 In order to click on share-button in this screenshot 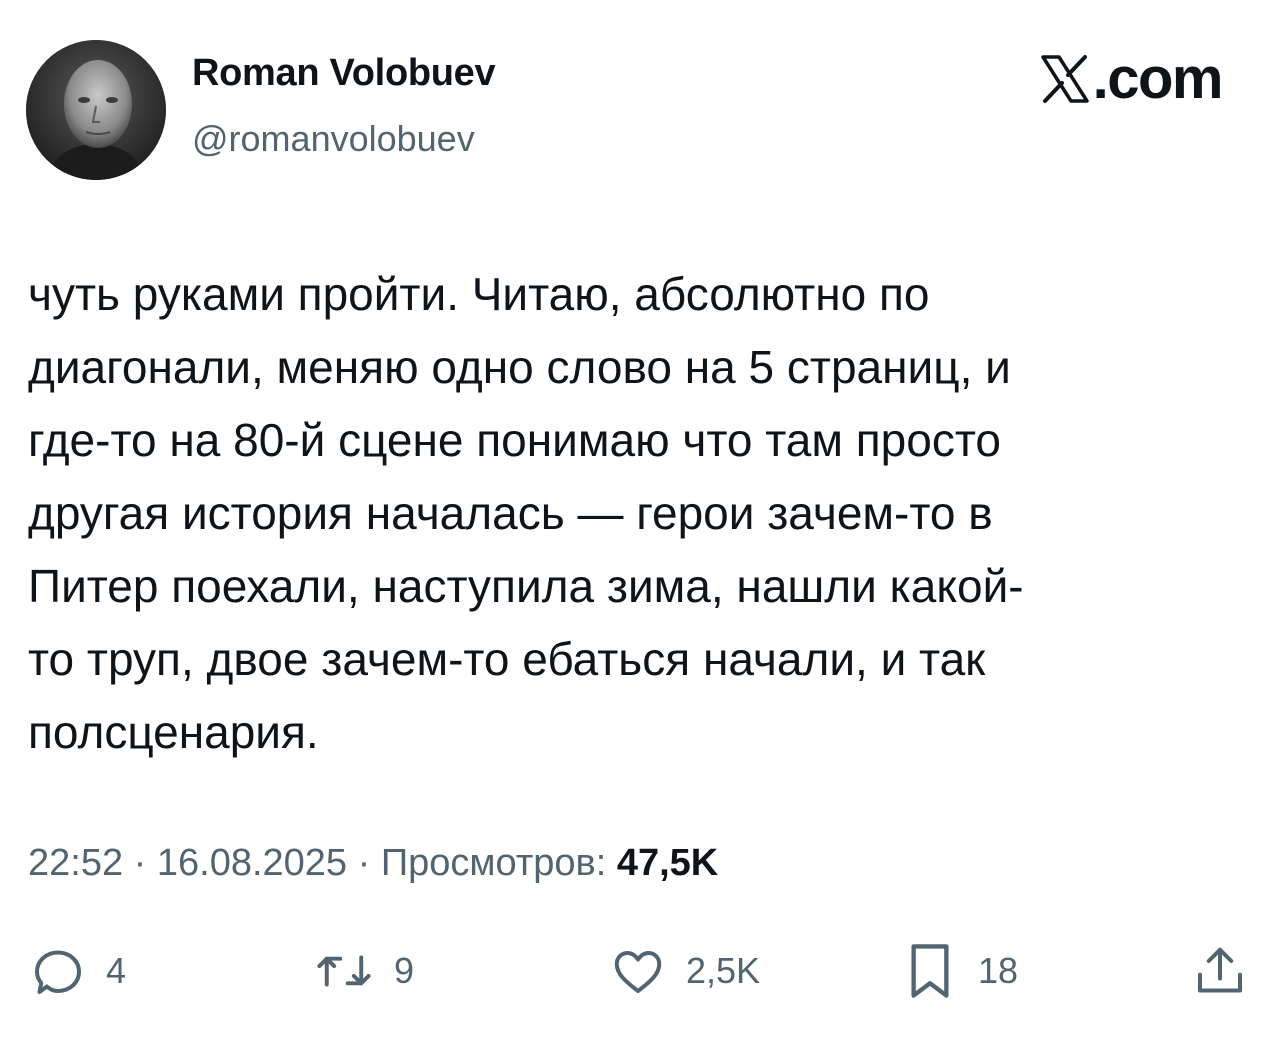, I will do `click(1220, 971)`.